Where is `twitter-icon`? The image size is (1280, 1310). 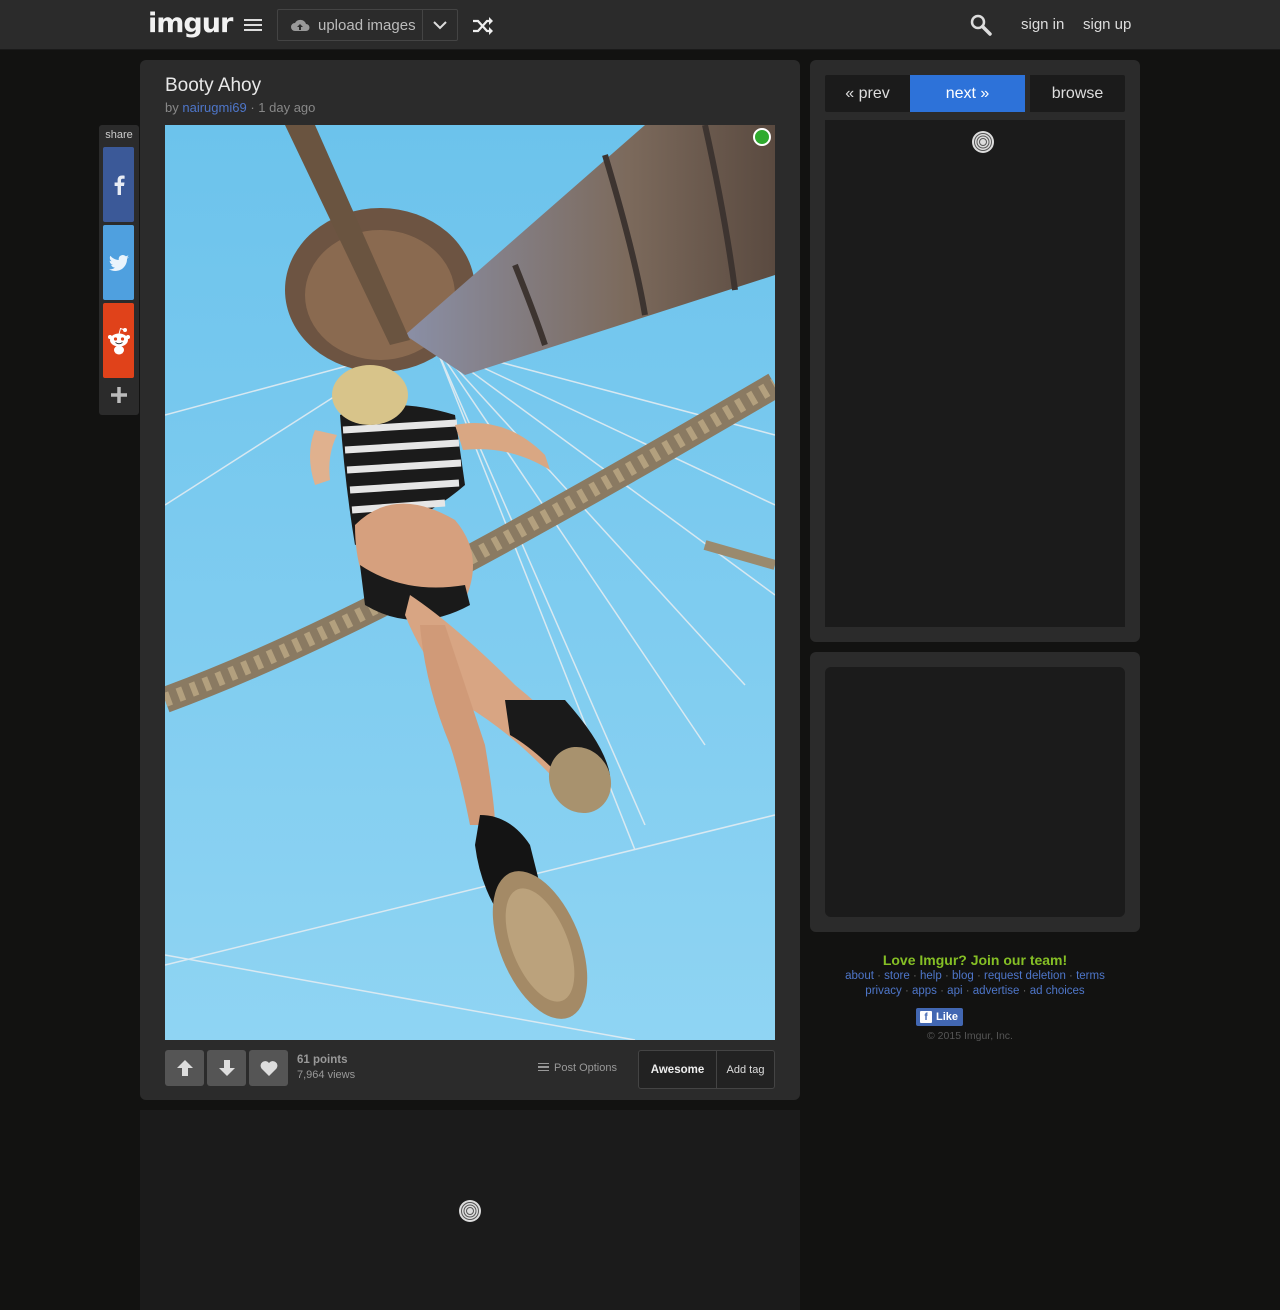
twitter-icon is located at coordinates (118, 262).